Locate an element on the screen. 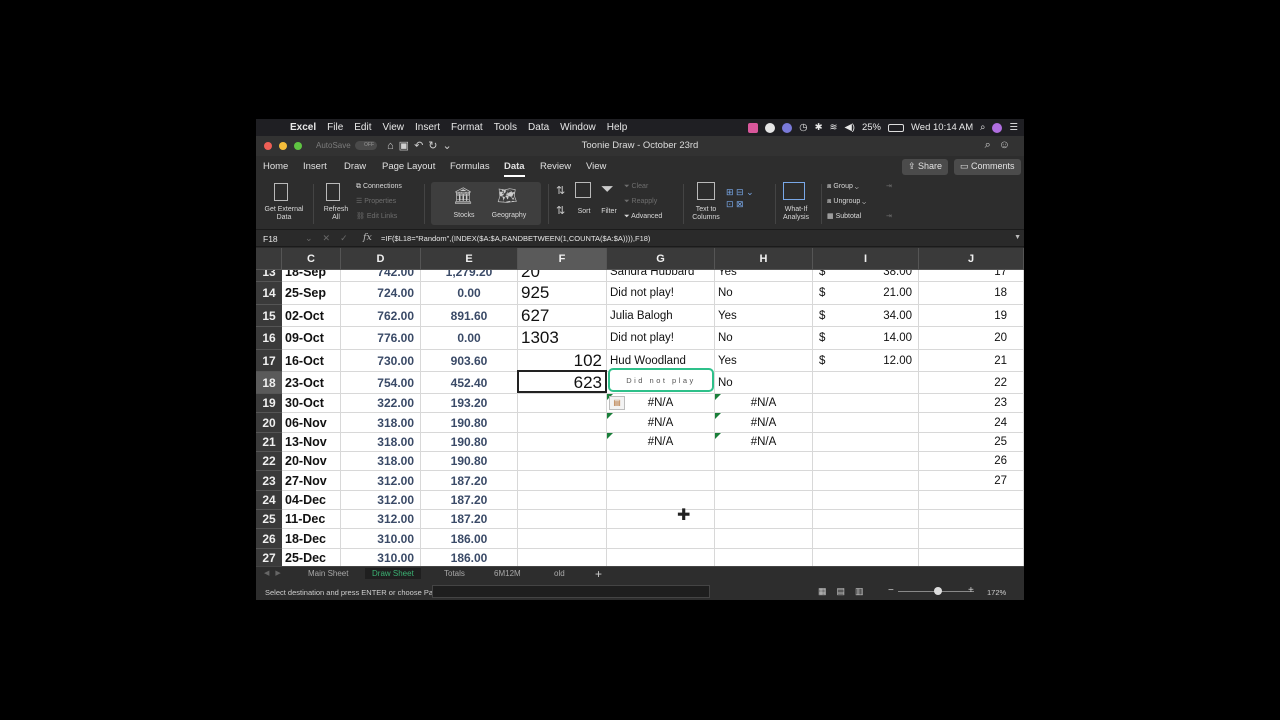 The width and height of the screenshot is (1280, 720). sheet-tab-main-sheet: Main Sheet is located at coordinates (328, 573).